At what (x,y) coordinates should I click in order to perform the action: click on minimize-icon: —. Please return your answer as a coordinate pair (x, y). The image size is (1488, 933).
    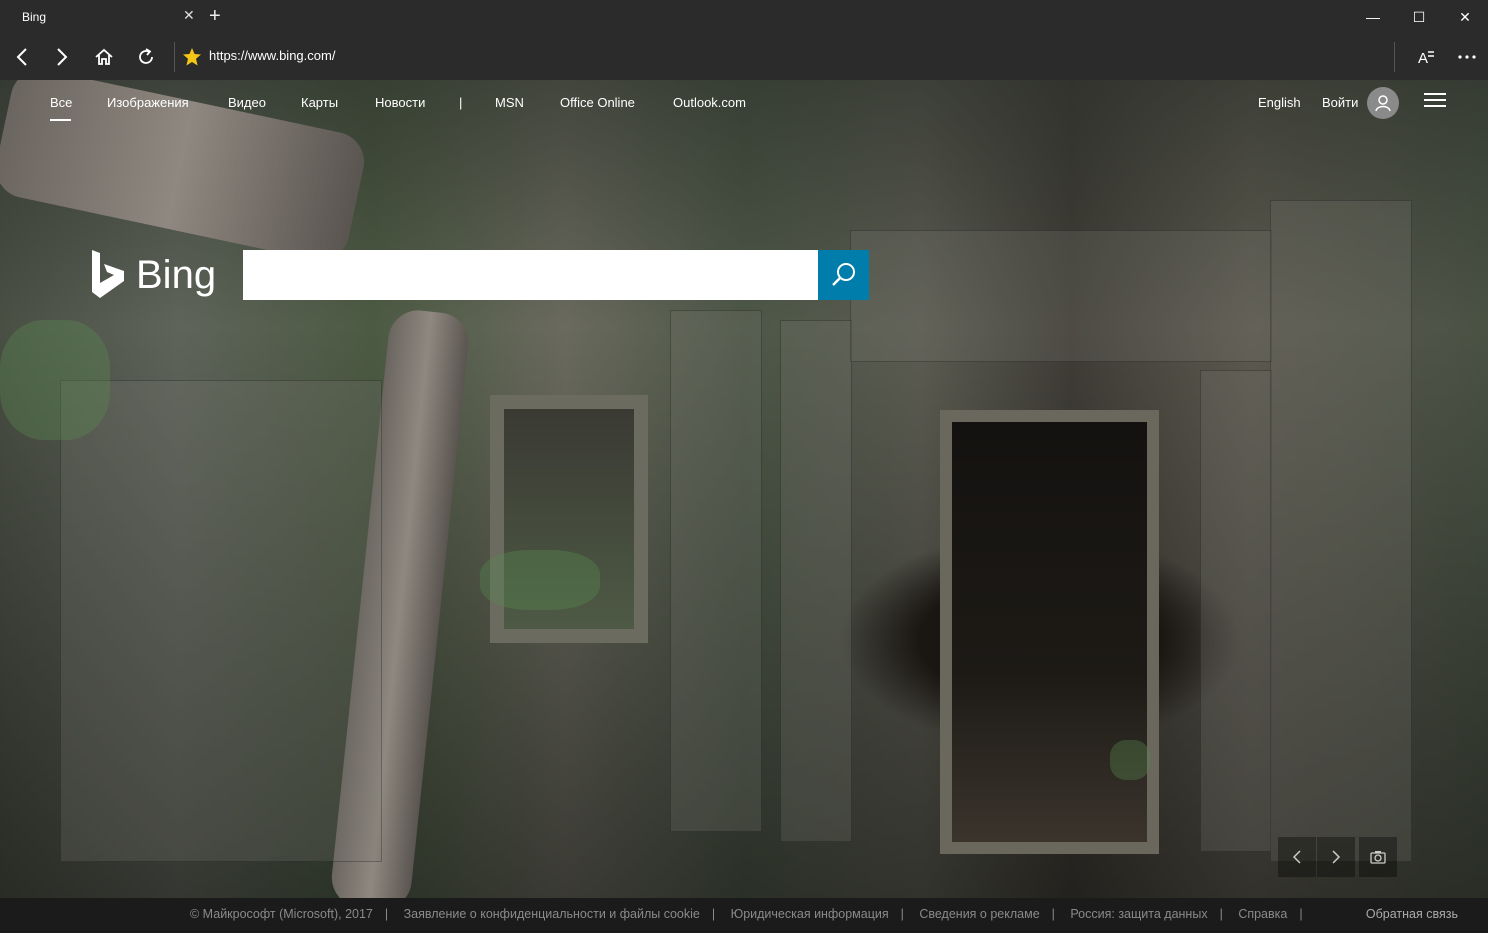
    Looking at the image, I should click on (1373, 17).